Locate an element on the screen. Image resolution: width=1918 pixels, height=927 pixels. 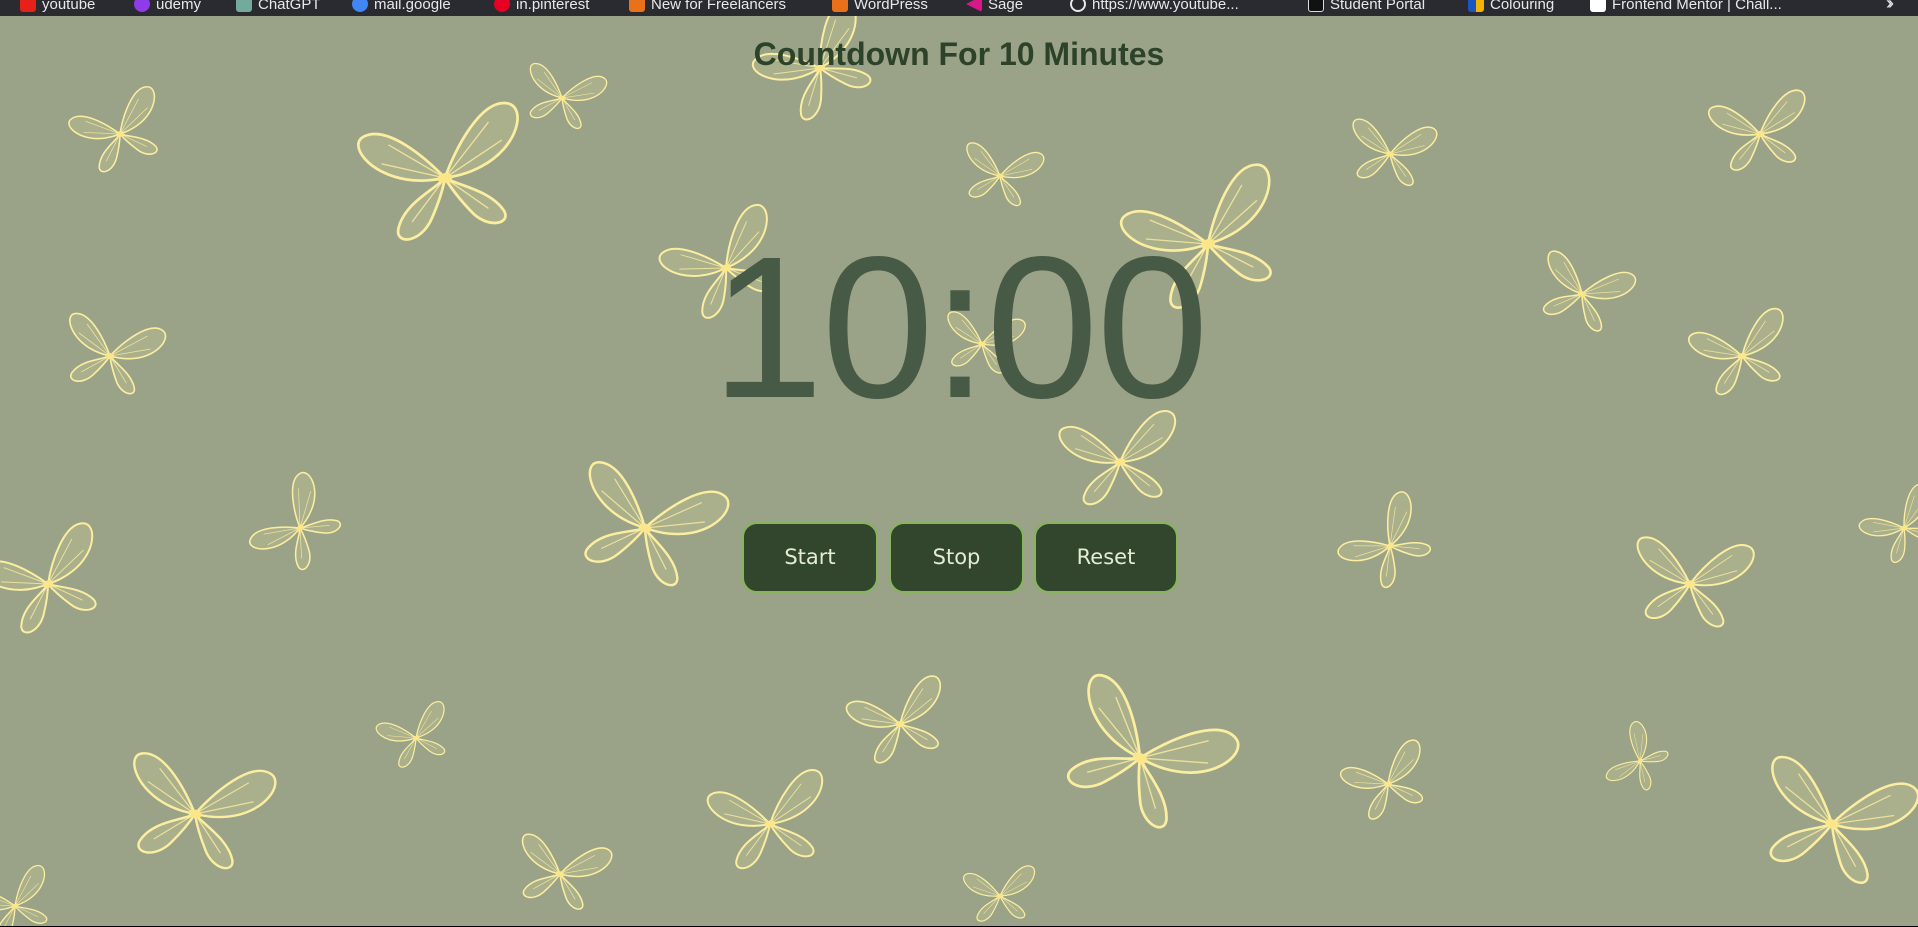
frontend-mentor-icon is located at coordinates (1598, 6).